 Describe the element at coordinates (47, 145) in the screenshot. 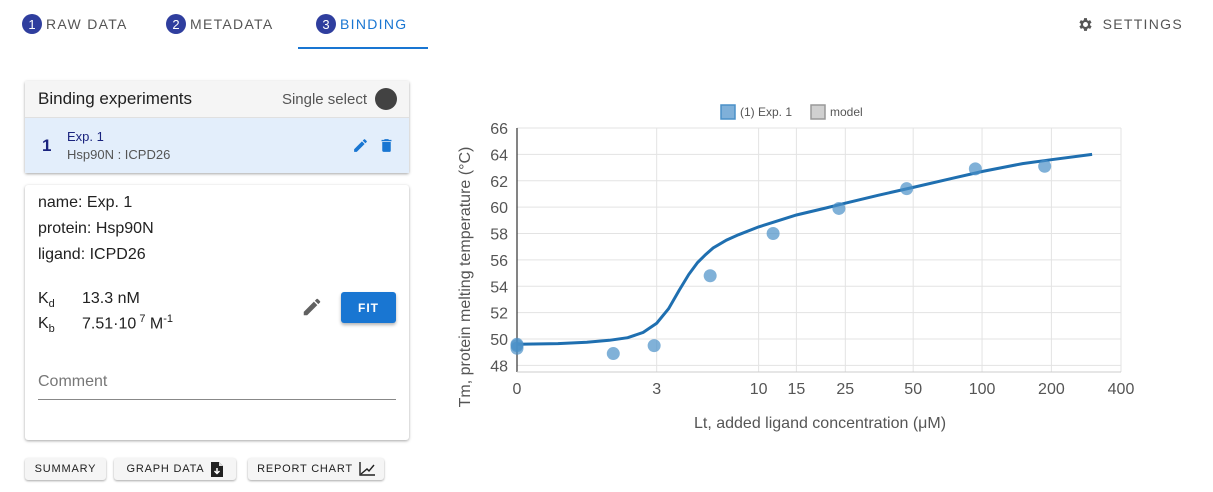

I see `experiment-index: 1` at that location.